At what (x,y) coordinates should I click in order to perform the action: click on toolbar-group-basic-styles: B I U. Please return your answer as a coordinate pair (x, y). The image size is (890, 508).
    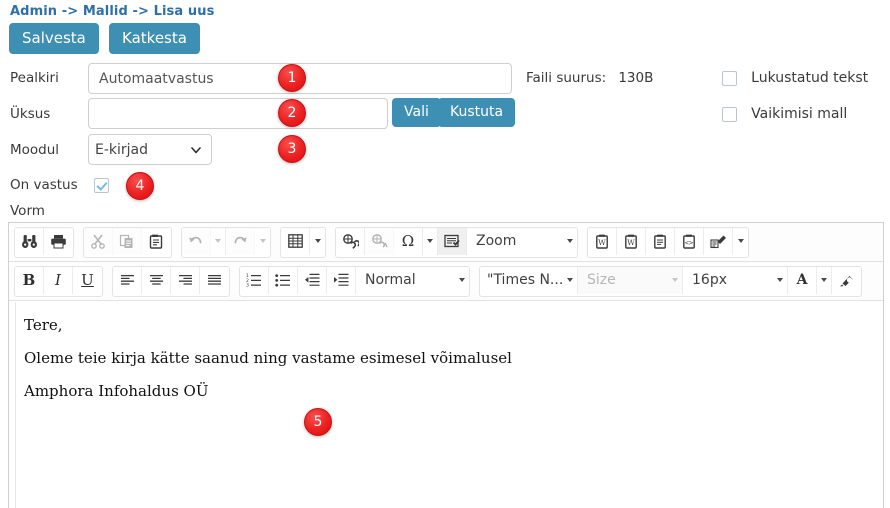
    Looking at the image, I should click on (58, 281).